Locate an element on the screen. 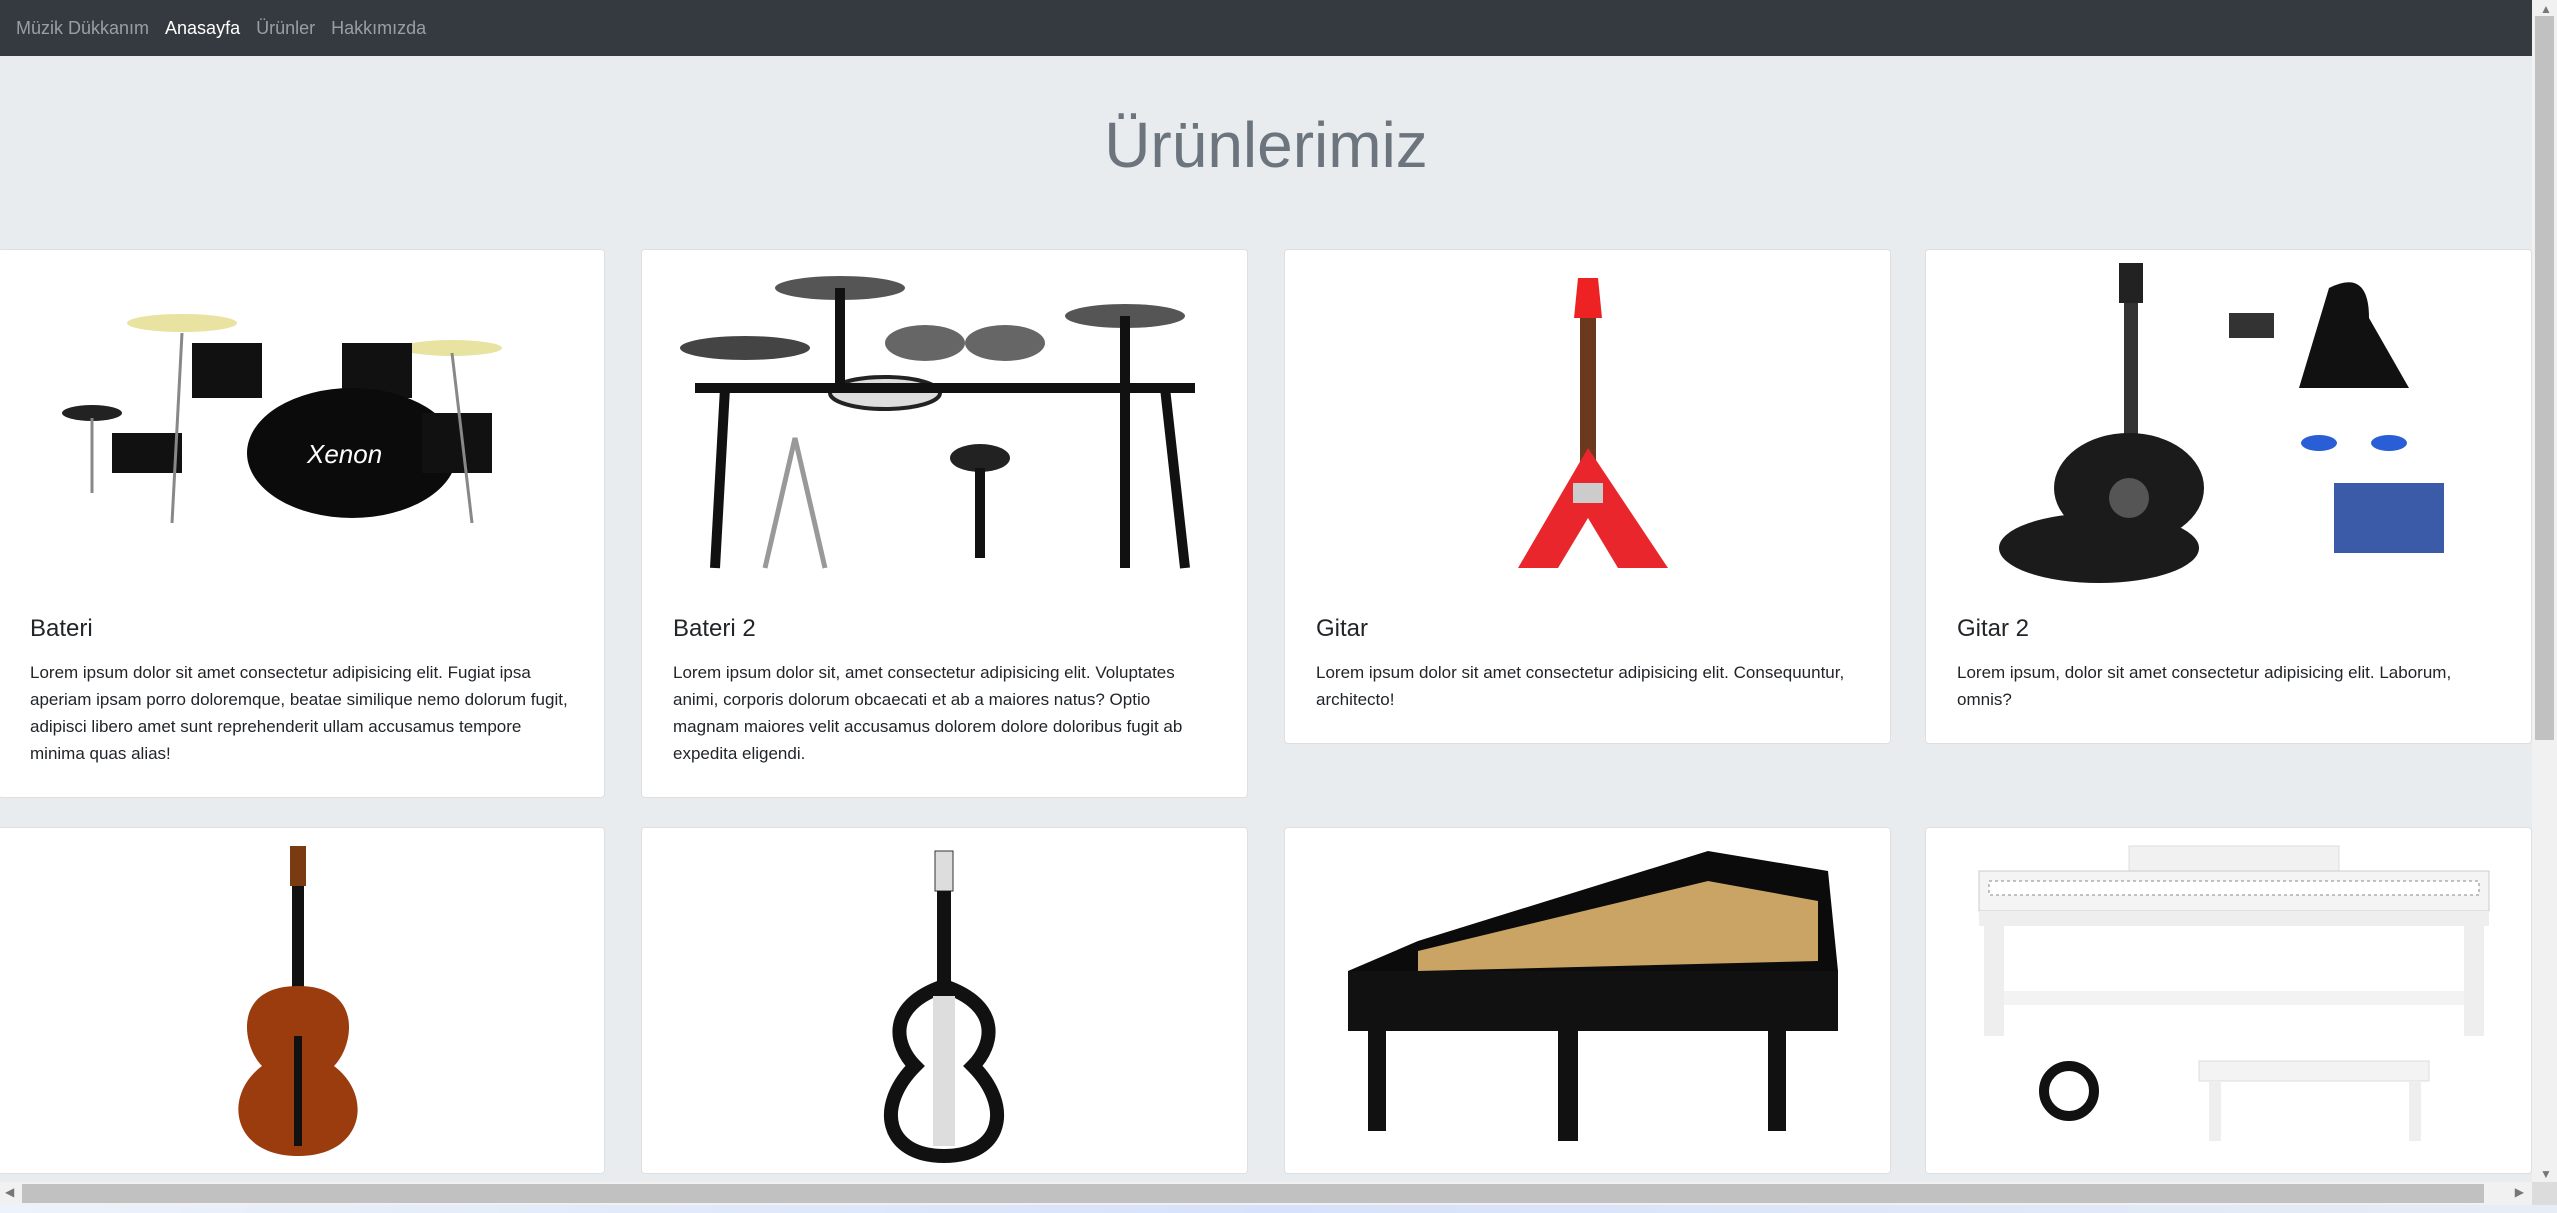 This screenshot has width=2557, height=1213. drum-kit-image: Xenon is located at coordinates (302, 422).